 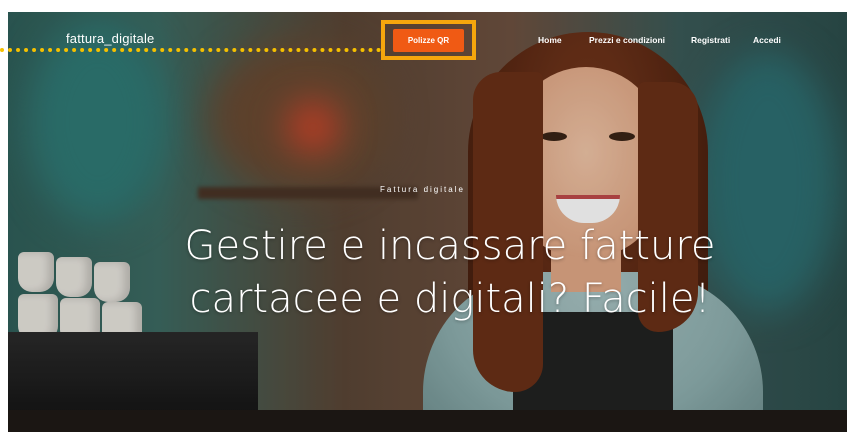 I want to click on polizze-qr-button: Polizze QR, so click(x=428, y=40).